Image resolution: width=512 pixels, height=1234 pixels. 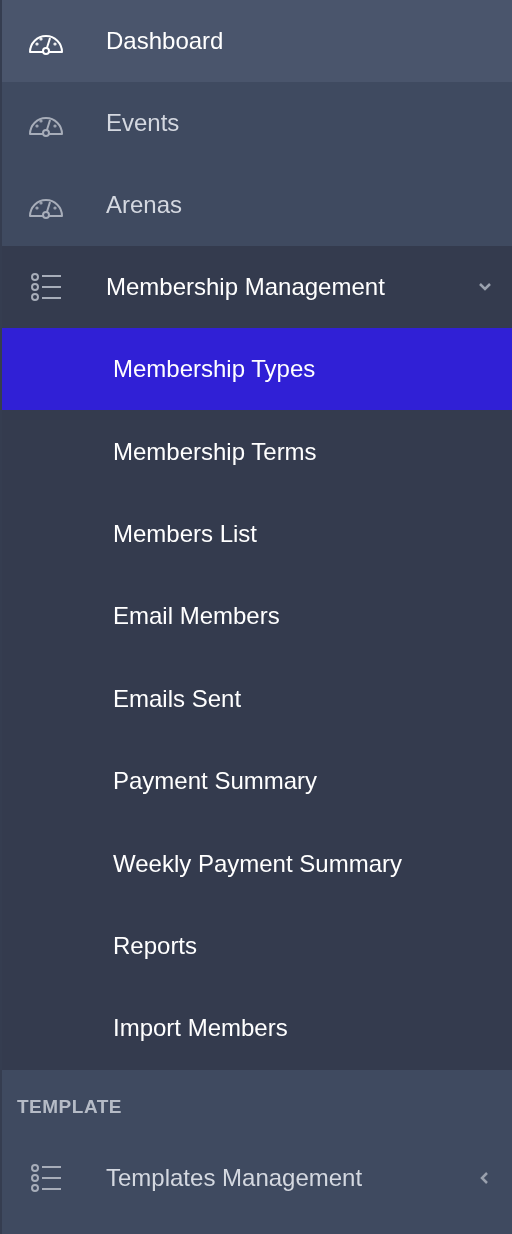 I want to click on section-heading: TEMPLATE, so click(x=69, y=1106).